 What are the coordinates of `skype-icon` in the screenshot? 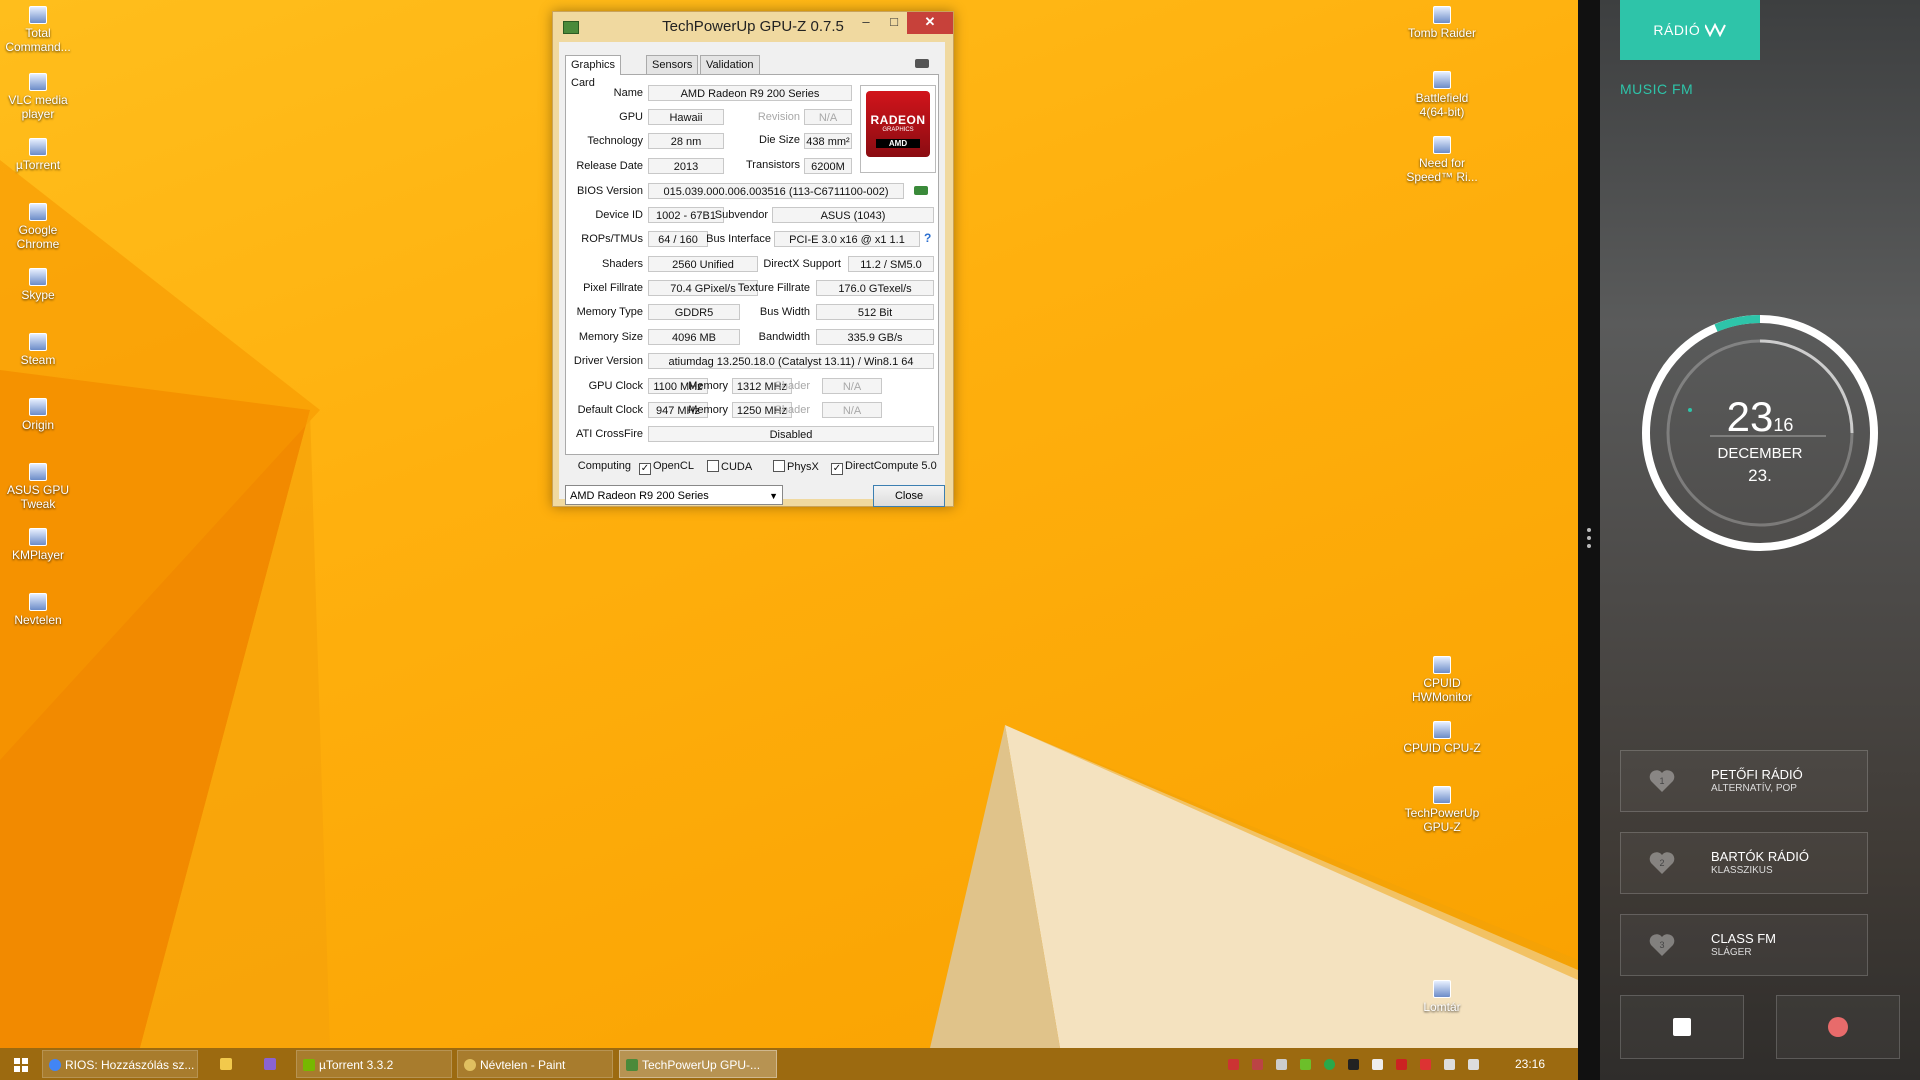 It's located at (38, 277).